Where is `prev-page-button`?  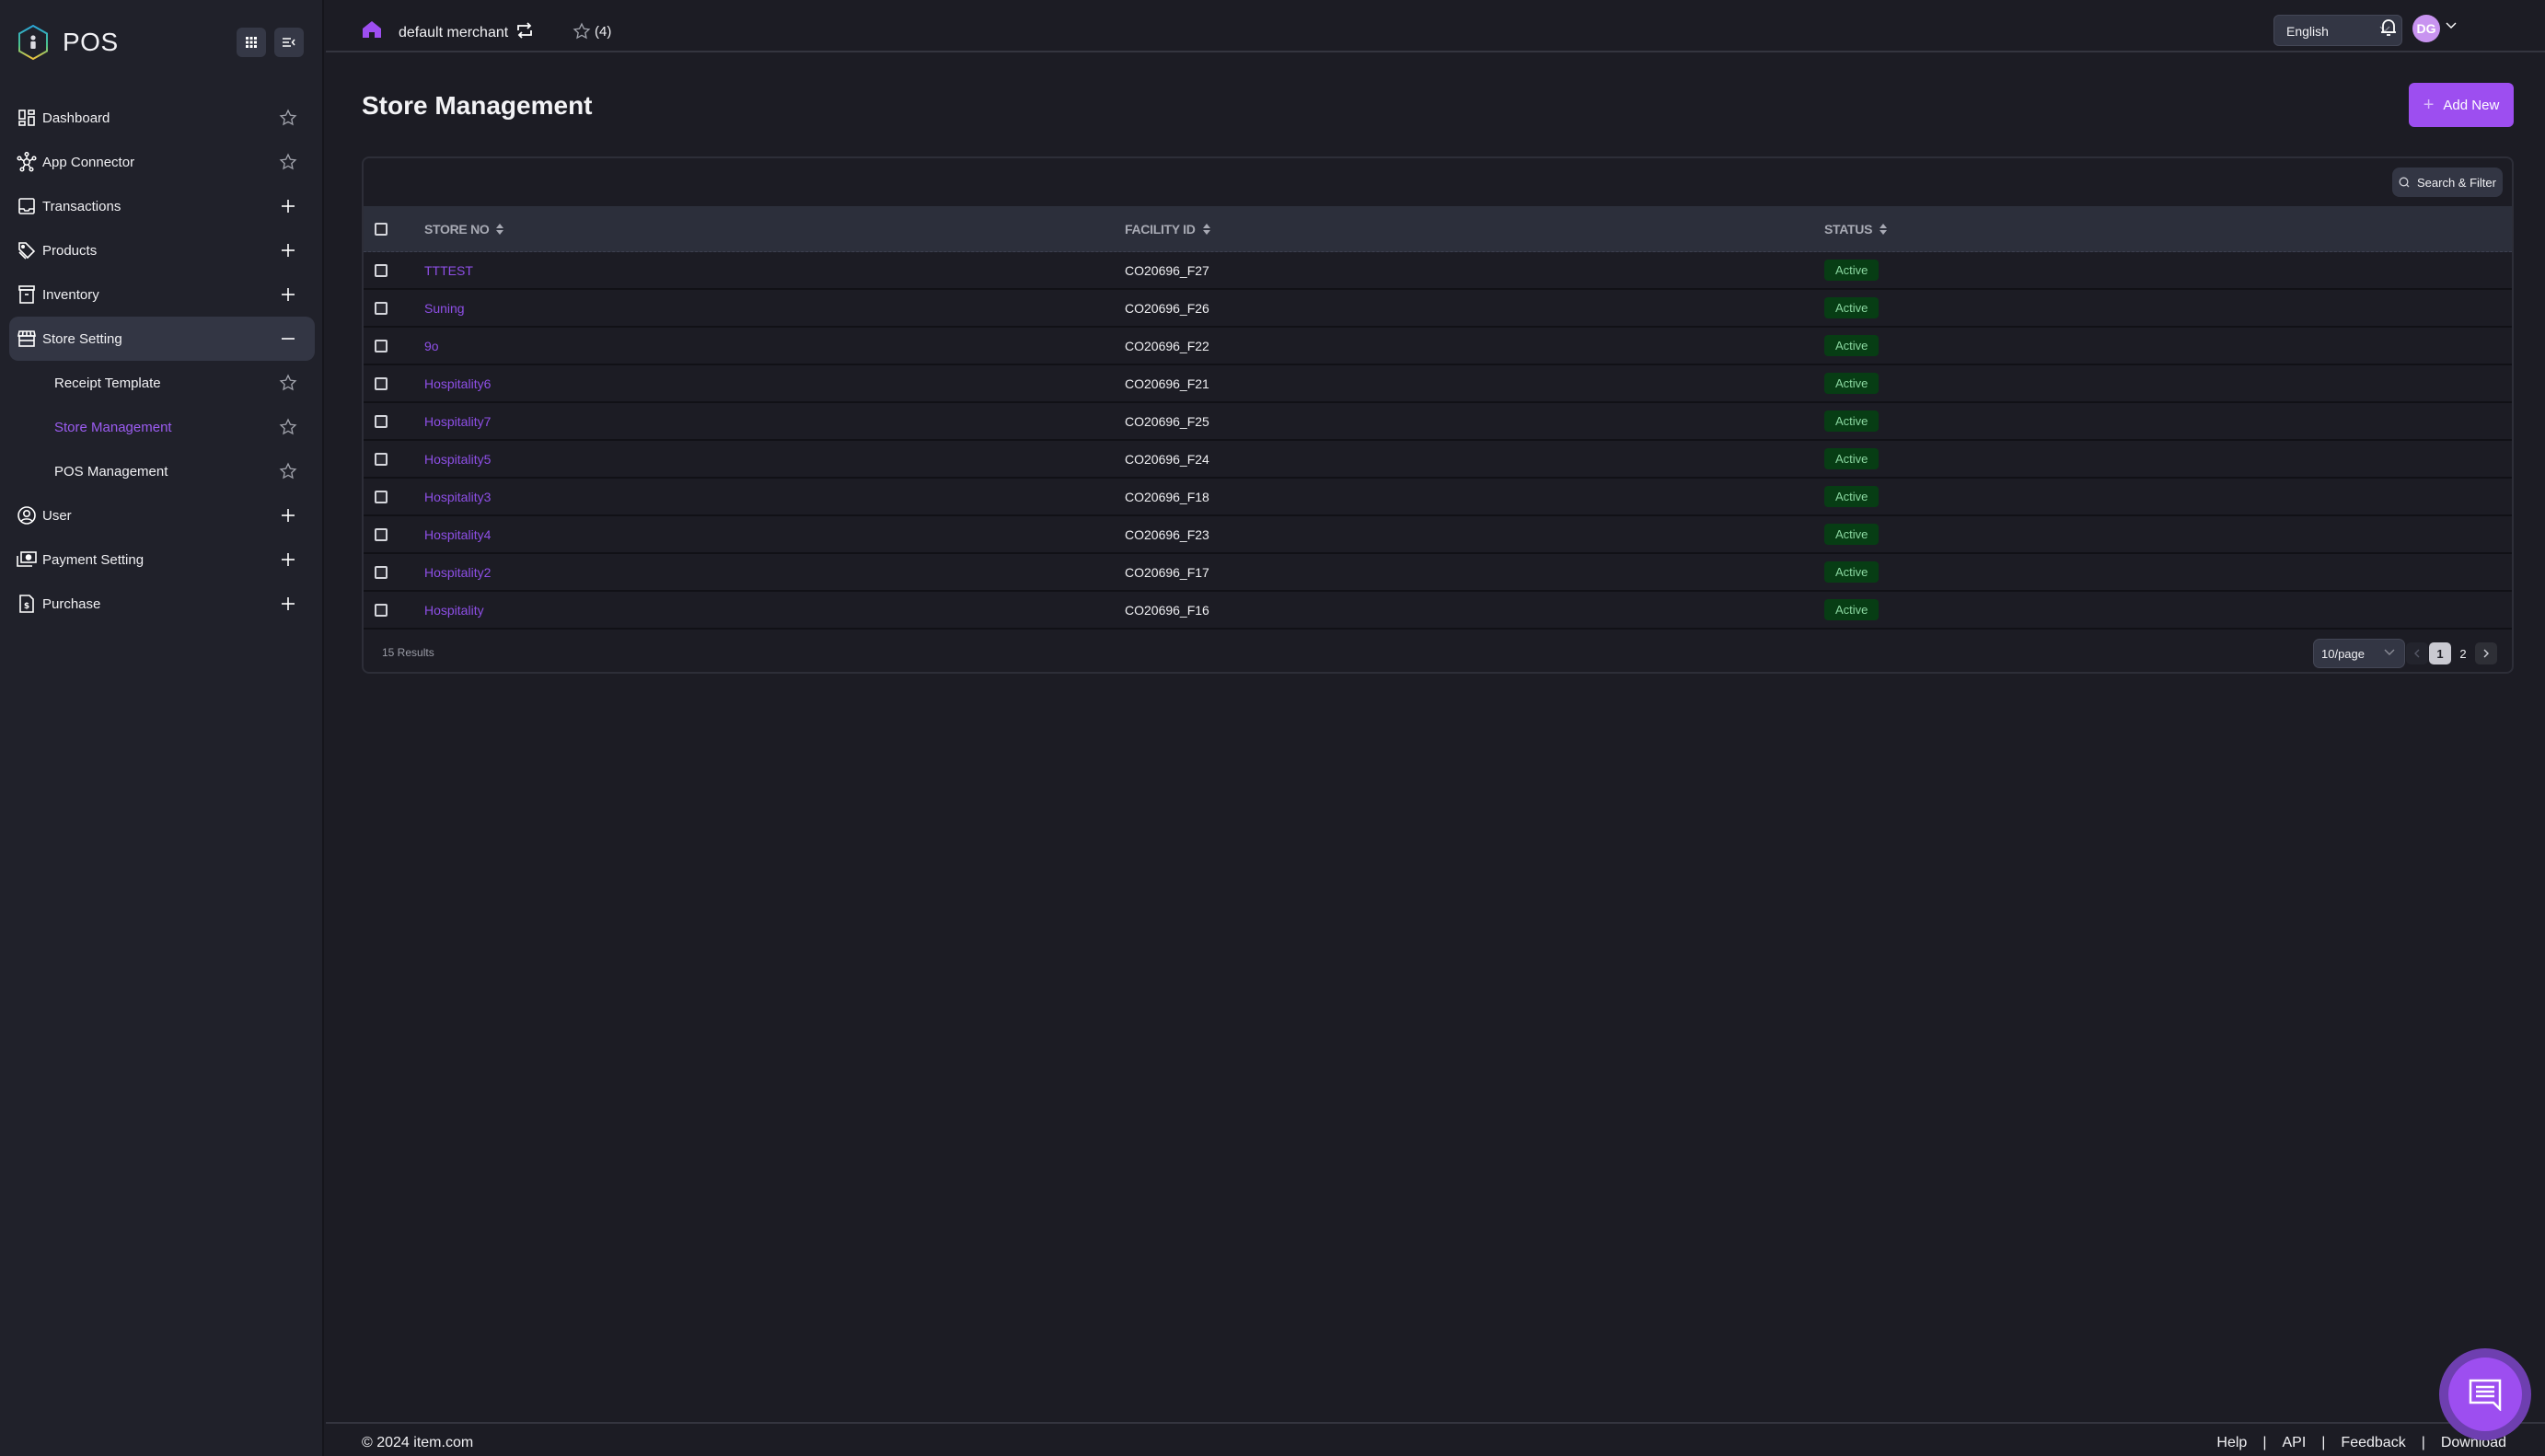 prev-page-button is located at coordinates (2417, 653).